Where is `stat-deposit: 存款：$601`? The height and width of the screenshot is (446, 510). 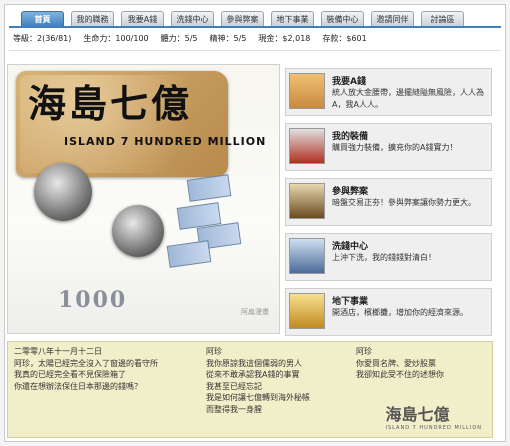 stat-deposit: 存款：$601 is located at coordinates (344, 38).